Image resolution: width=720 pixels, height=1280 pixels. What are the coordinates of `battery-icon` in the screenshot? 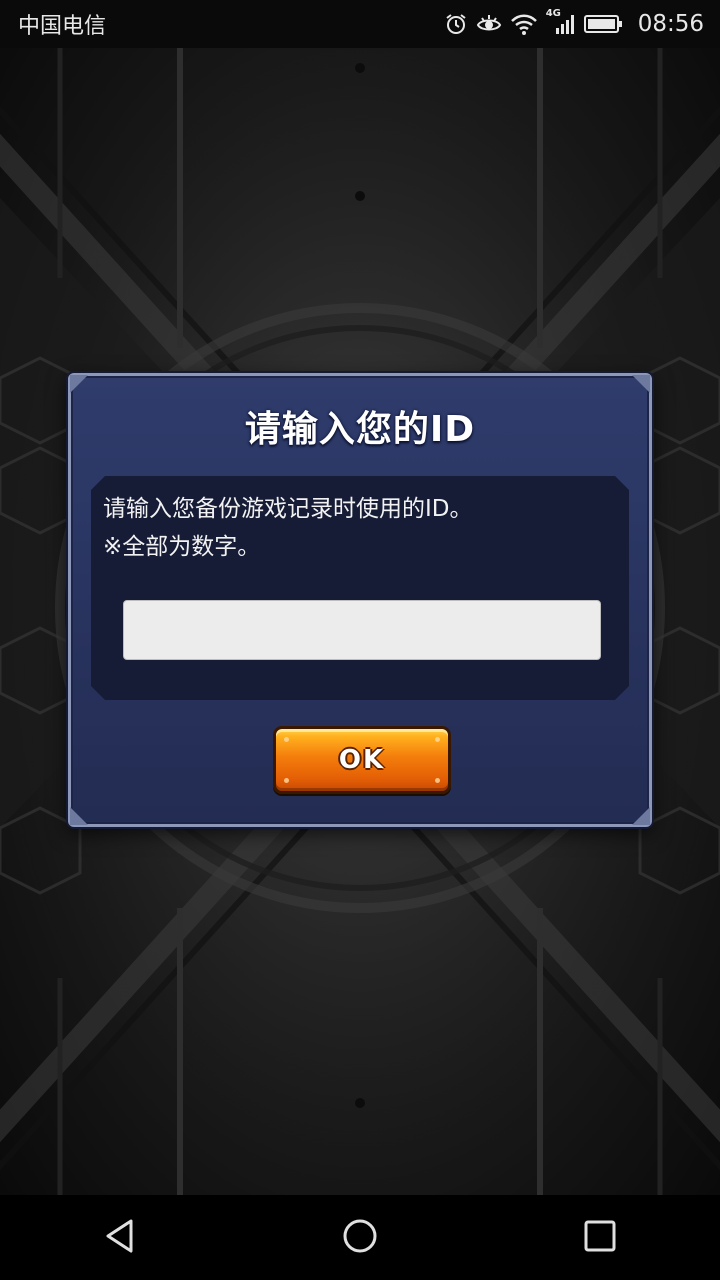 It's located at (603, 24).